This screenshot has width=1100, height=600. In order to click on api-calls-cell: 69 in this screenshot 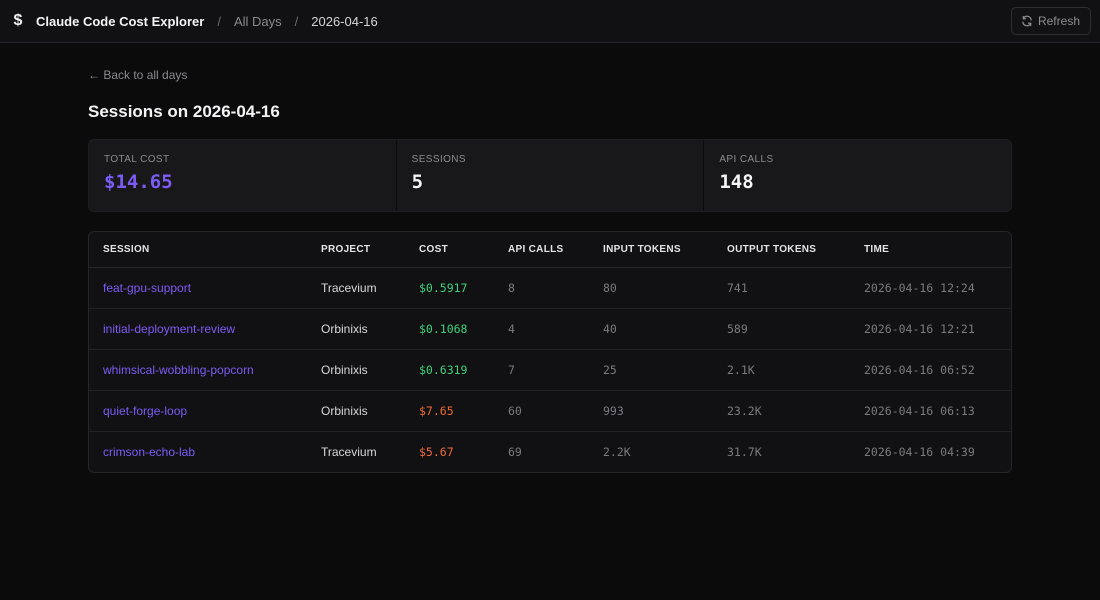, I will do `click(515, 451)`.